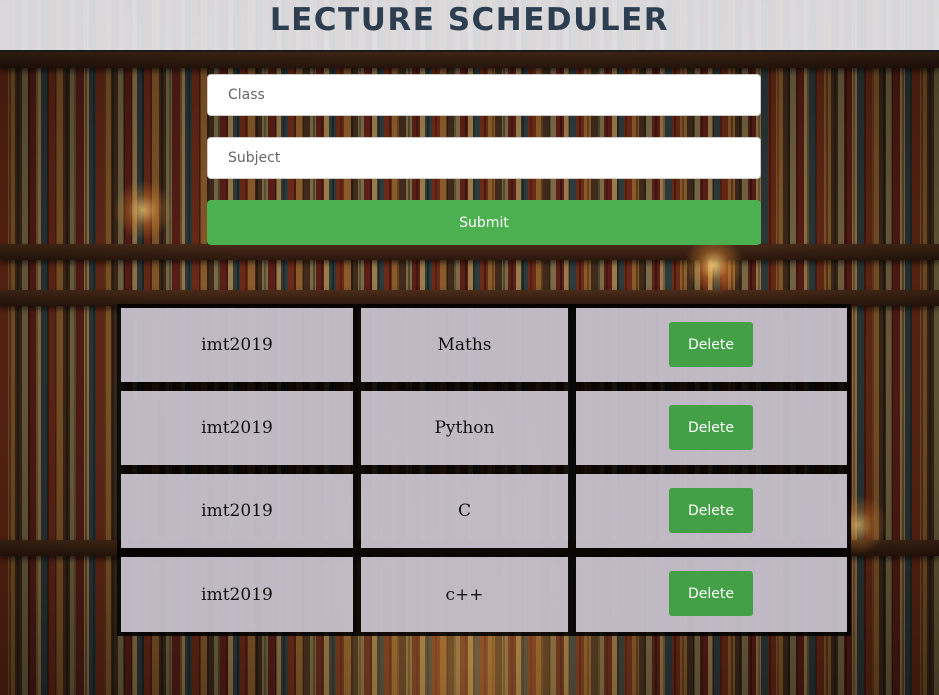  I want to click on class-input, so click(484, 95).